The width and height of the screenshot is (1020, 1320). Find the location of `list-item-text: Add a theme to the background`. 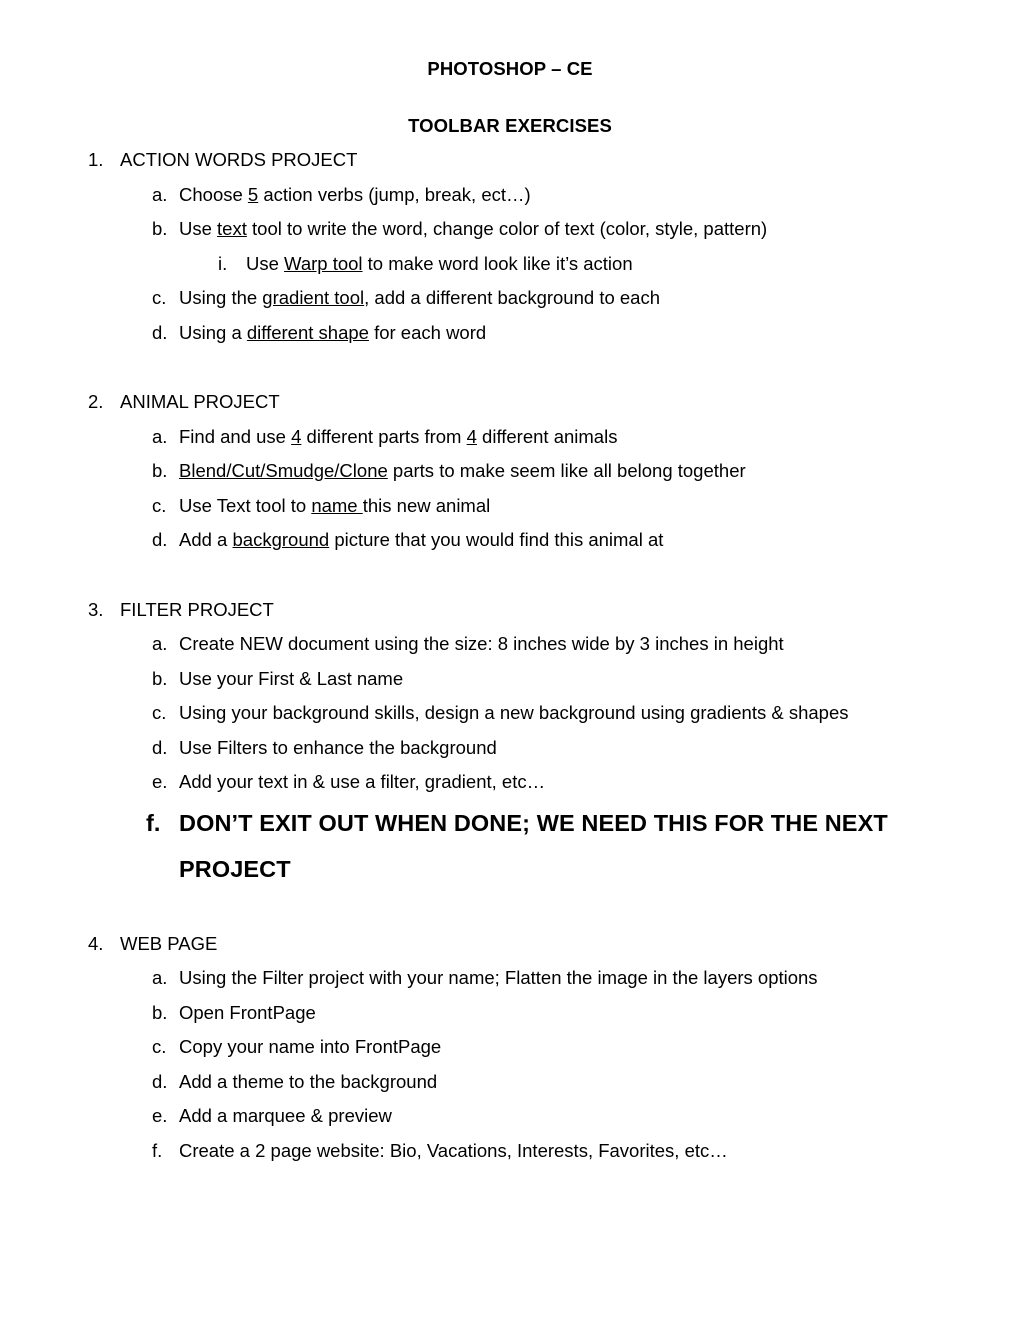

list-item-text: Add a theme to the background is located at coordinates (559, 1082).